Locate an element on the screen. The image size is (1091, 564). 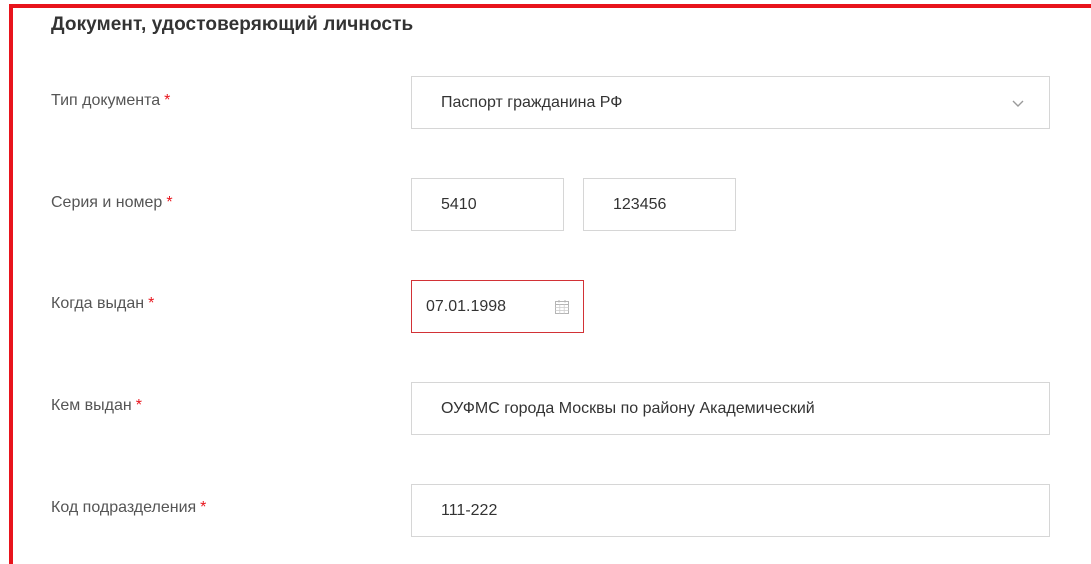
issued-by-label: Кем выдан * is located at coordinates (96, 406).